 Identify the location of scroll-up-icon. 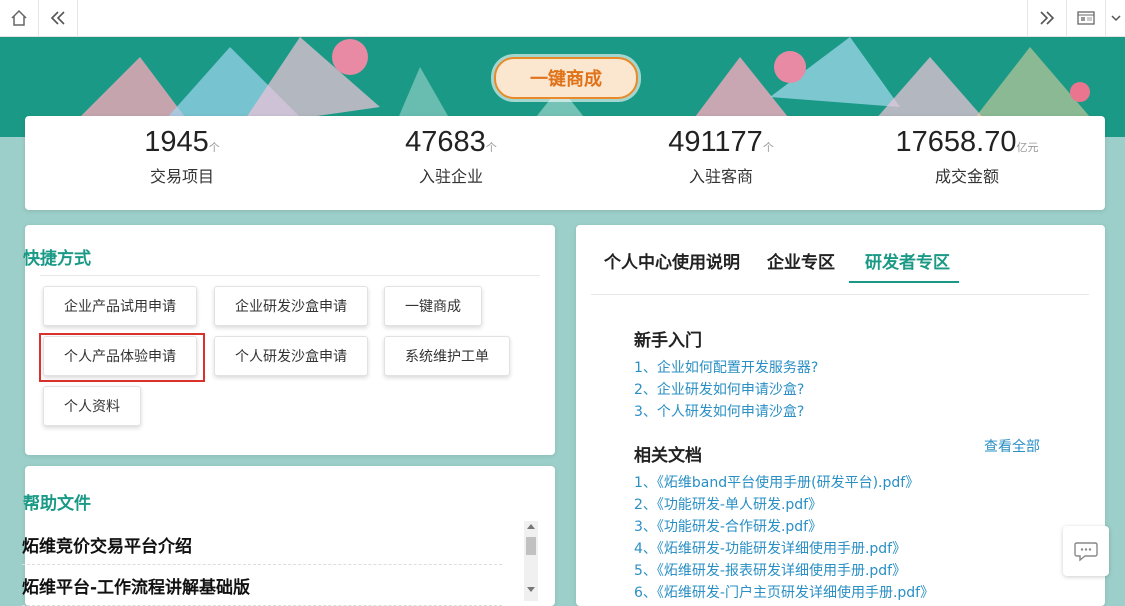
(531, 526).